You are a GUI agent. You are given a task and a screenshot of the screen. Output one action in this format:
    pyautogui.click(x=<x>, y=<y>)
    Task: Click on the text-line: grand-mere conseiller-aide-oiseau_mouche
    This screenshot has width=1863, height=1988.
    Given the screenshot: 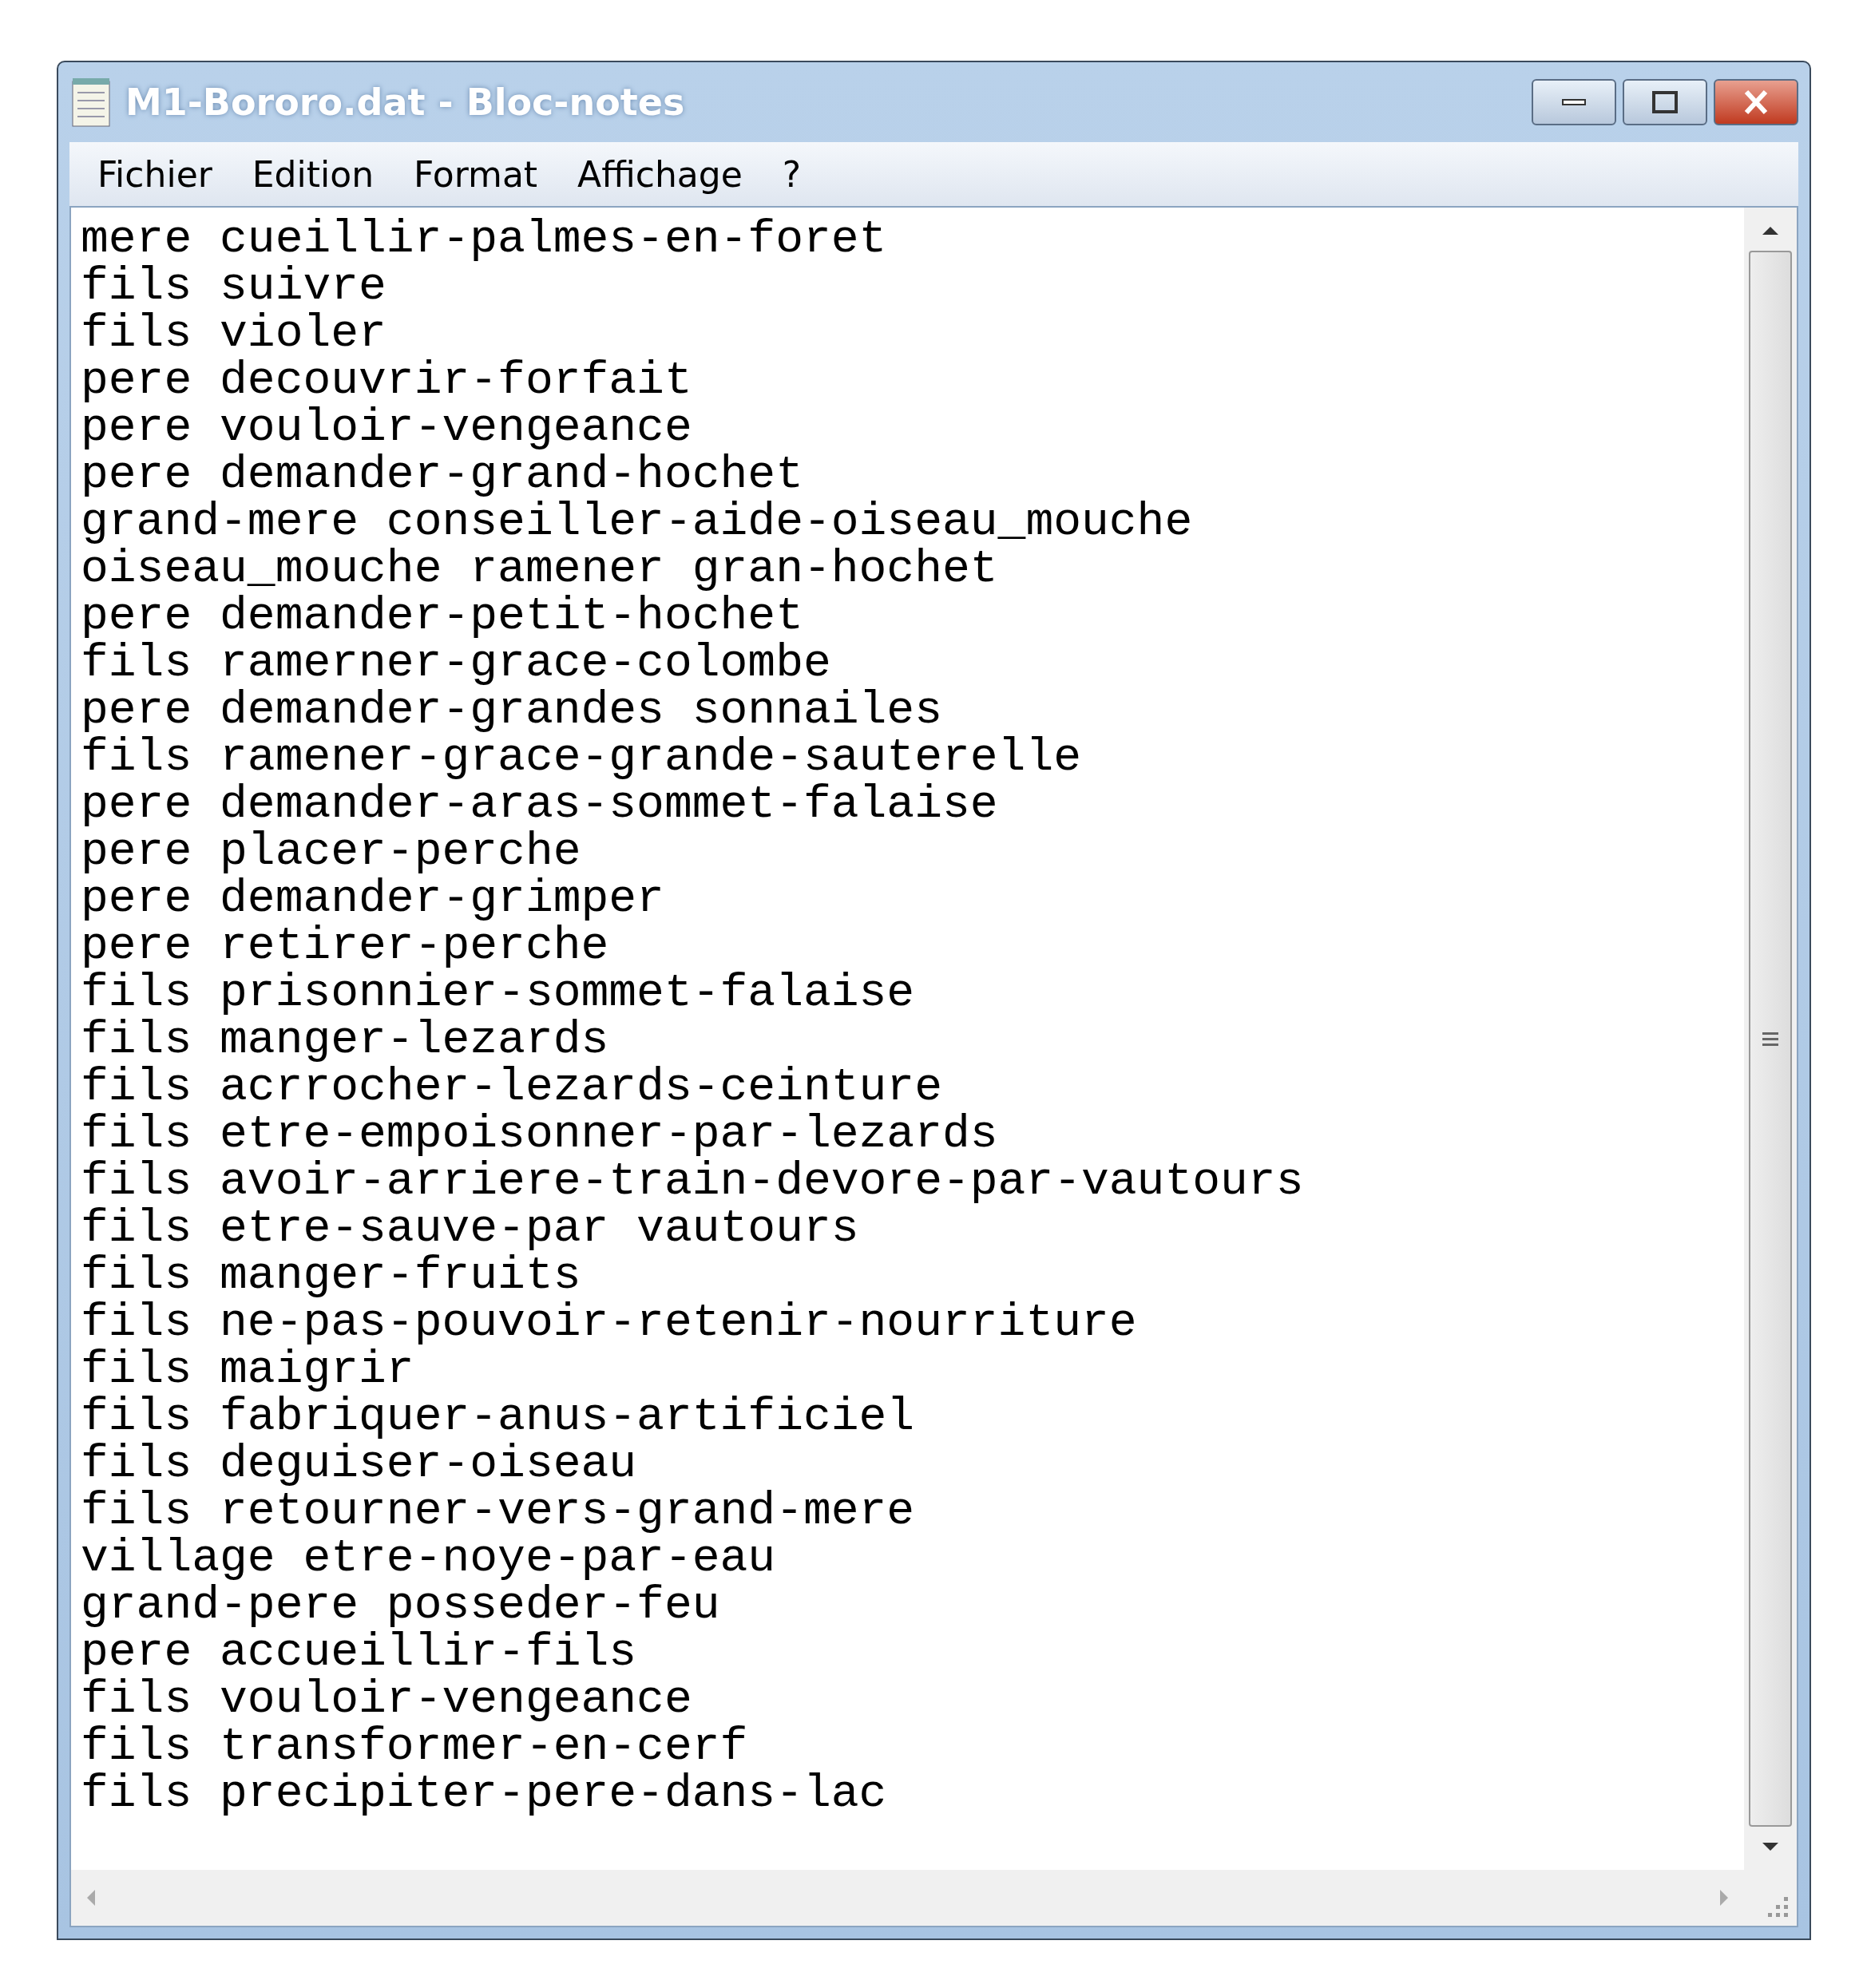 What is the action you would take?
    pyautogui.click(x=637, y=521)
    